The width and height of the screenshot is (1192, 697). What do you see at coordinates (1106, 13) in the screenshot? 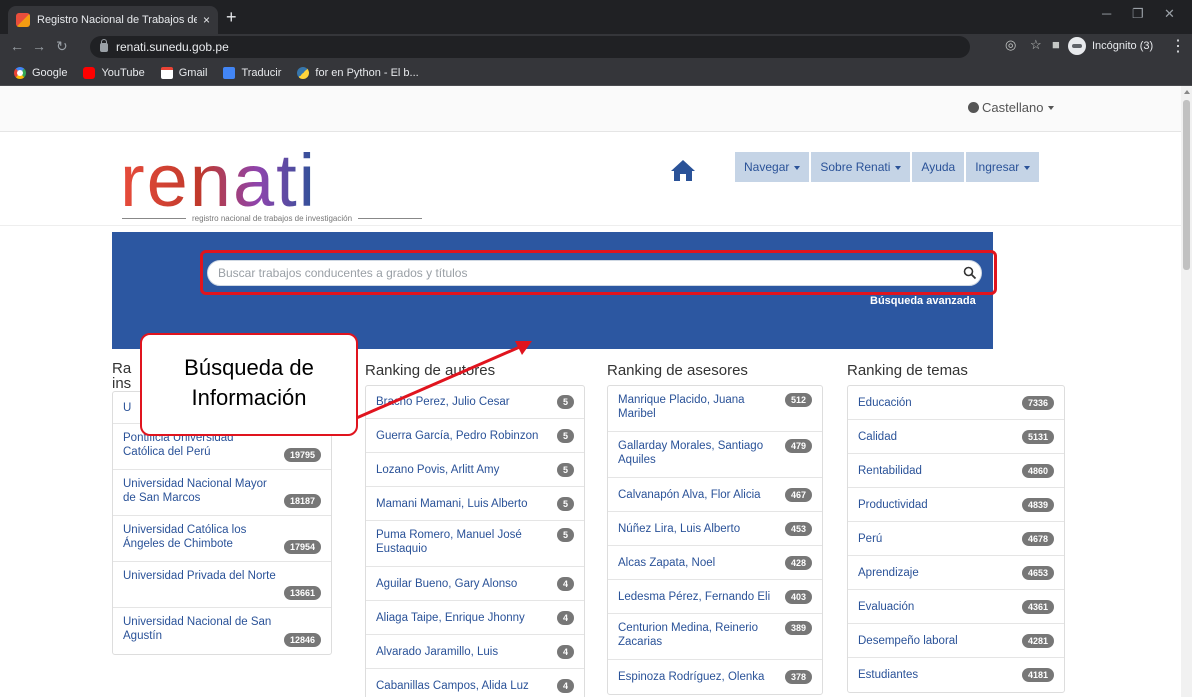
I see `minimize-window-icon: ─` at bounding box center [1106, 13].